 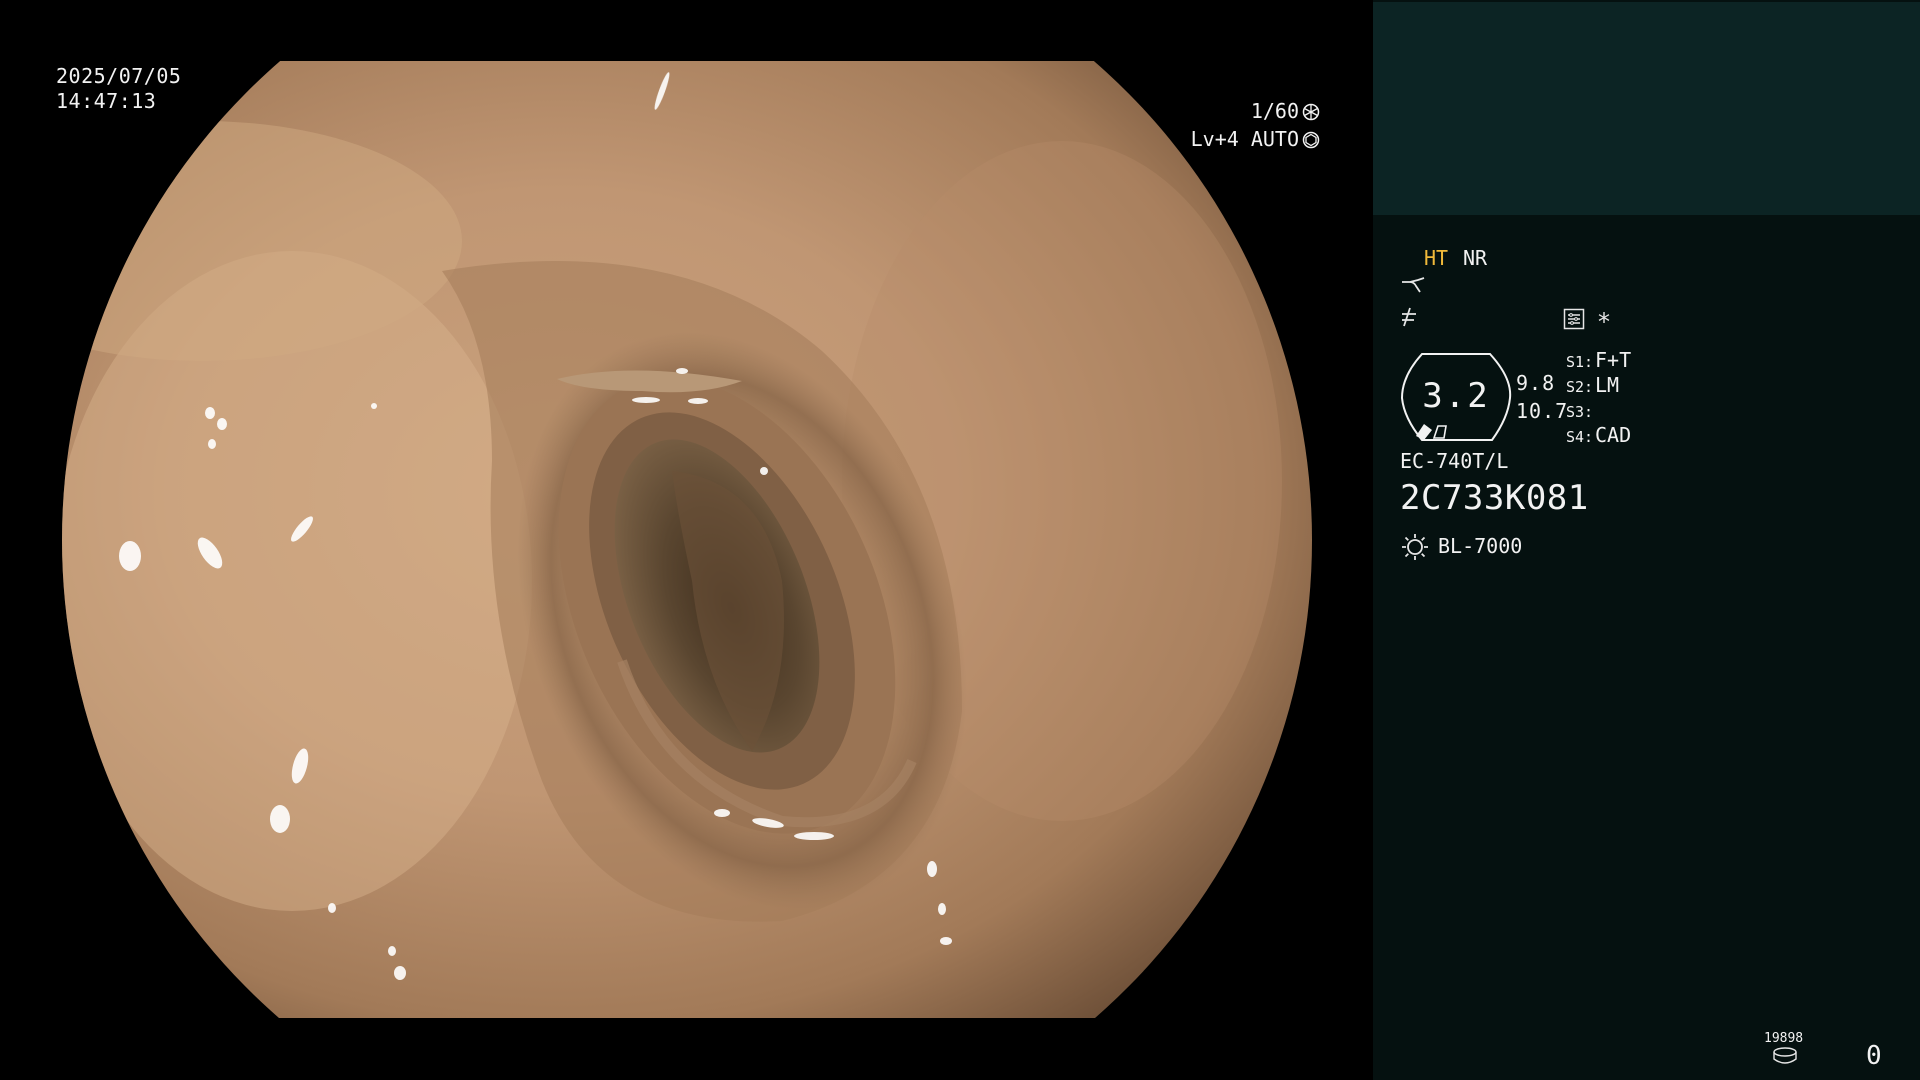 What do you see at coordinates (1536, 383) in the screenshot?
I see `side-value-1: 9.8` at bounding box center [1536, 383].